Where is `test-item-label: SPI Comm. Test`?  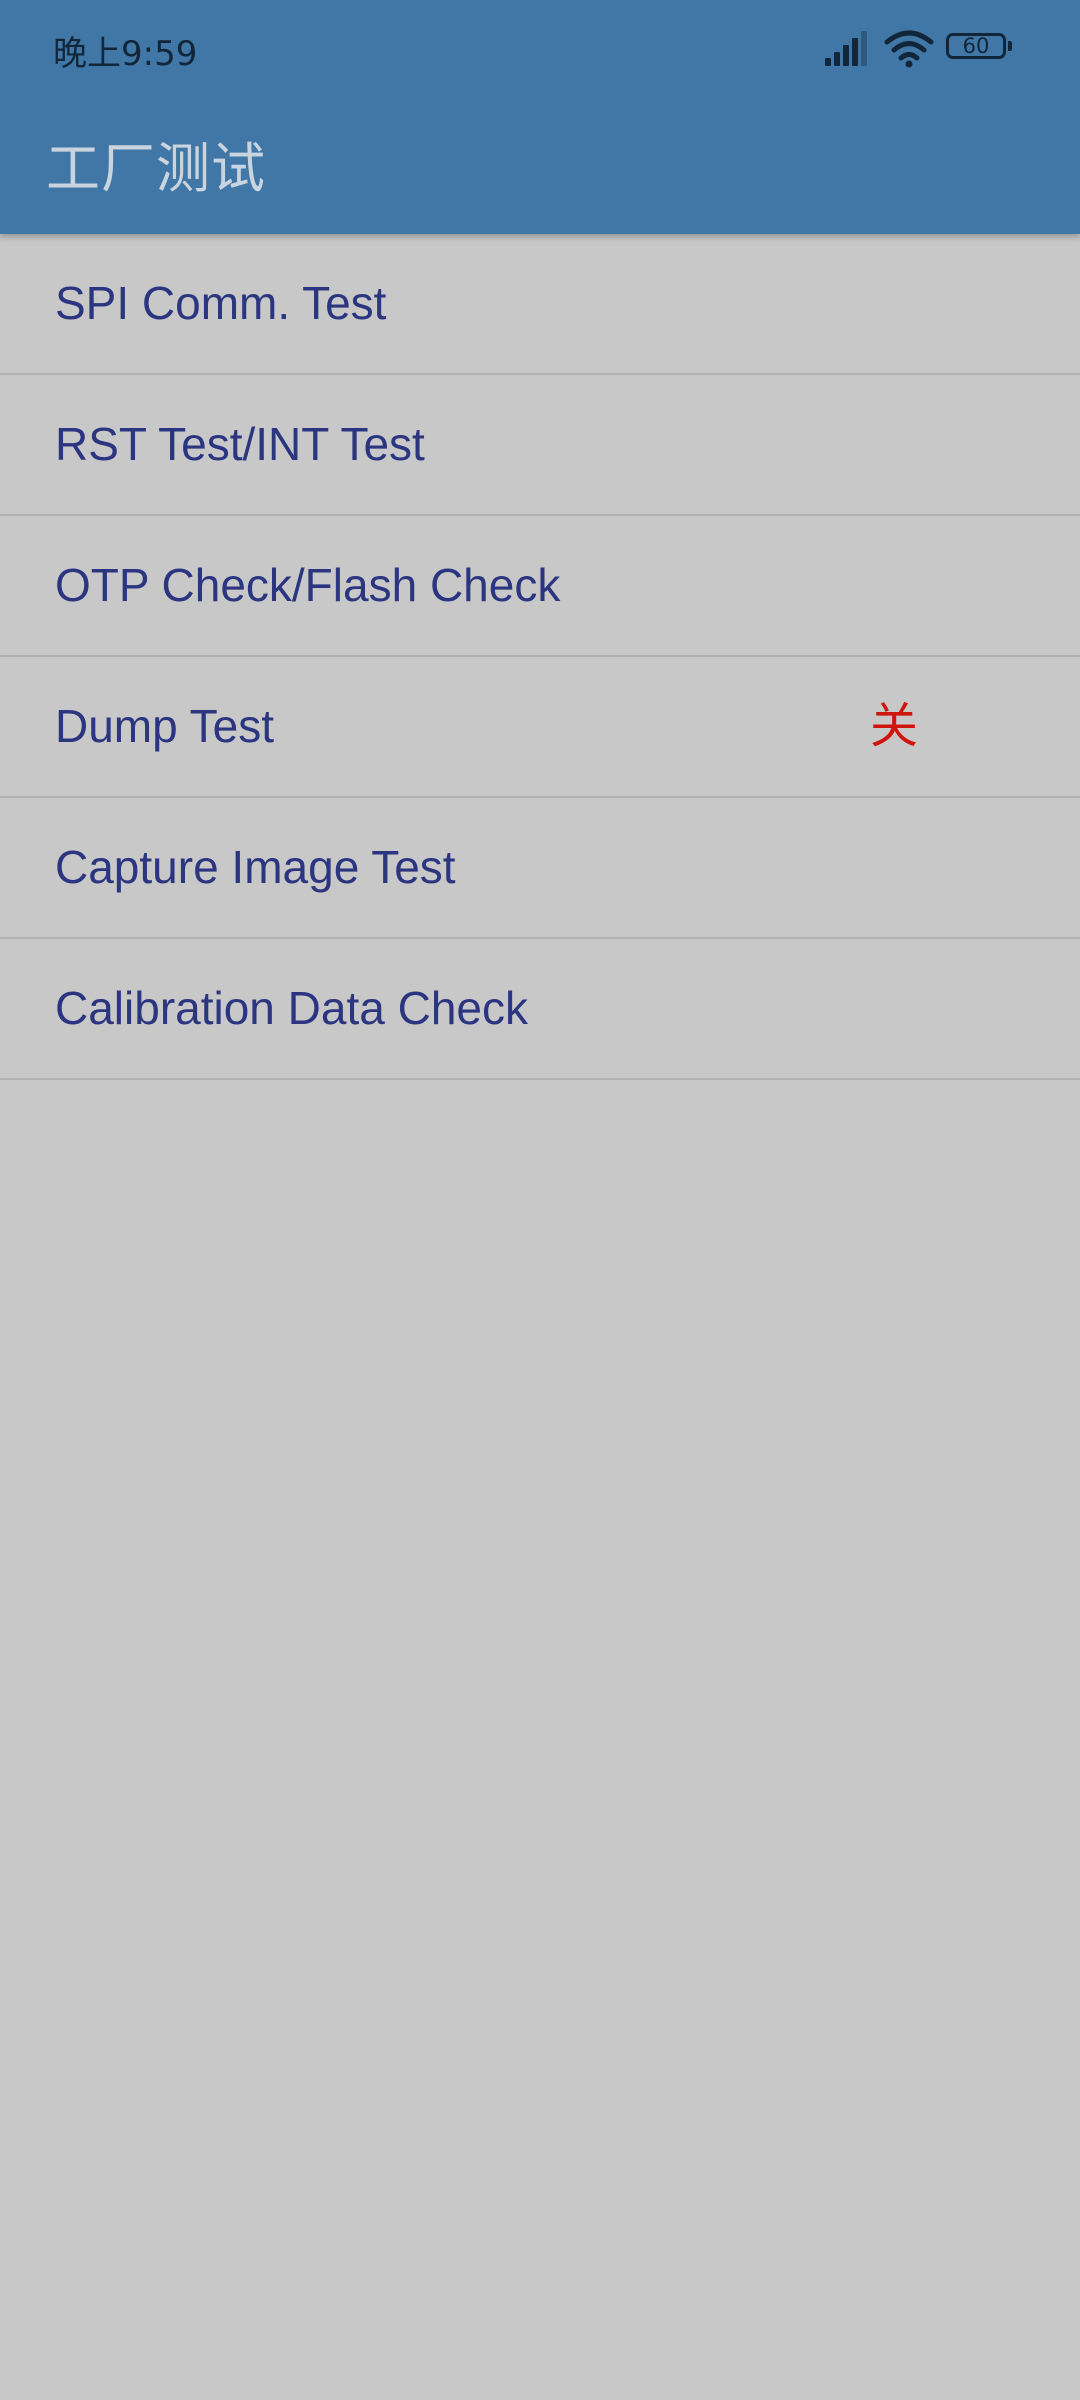 test-item-label: SPI Comm. Test is located at coordinates (221, 303).